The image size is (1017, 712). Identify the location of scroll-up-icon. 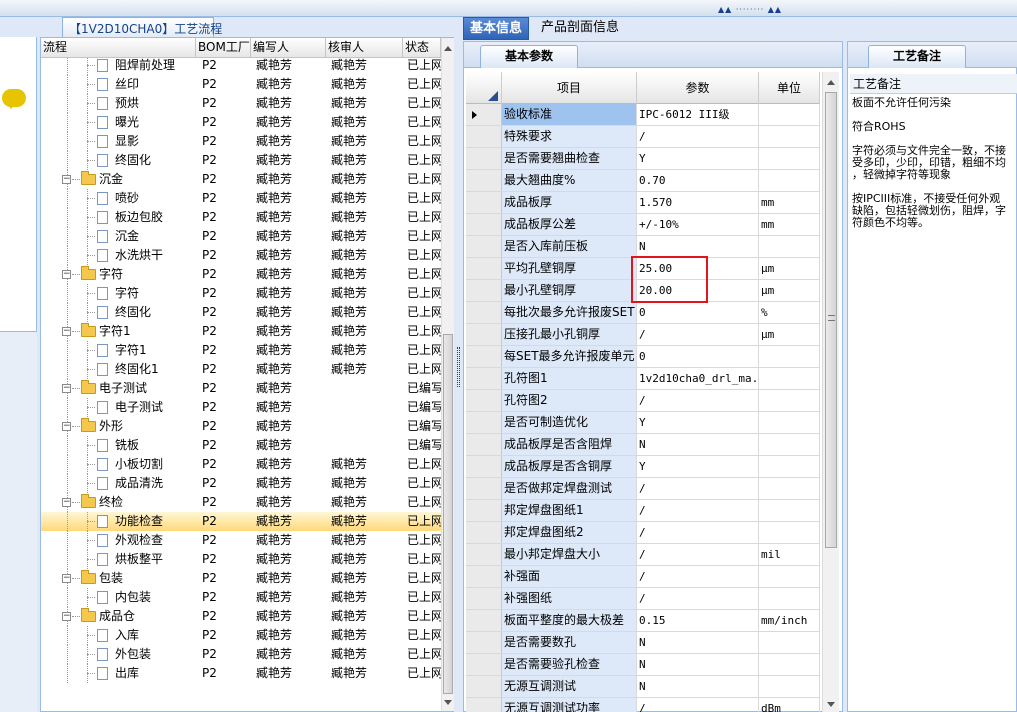
(831, 80).